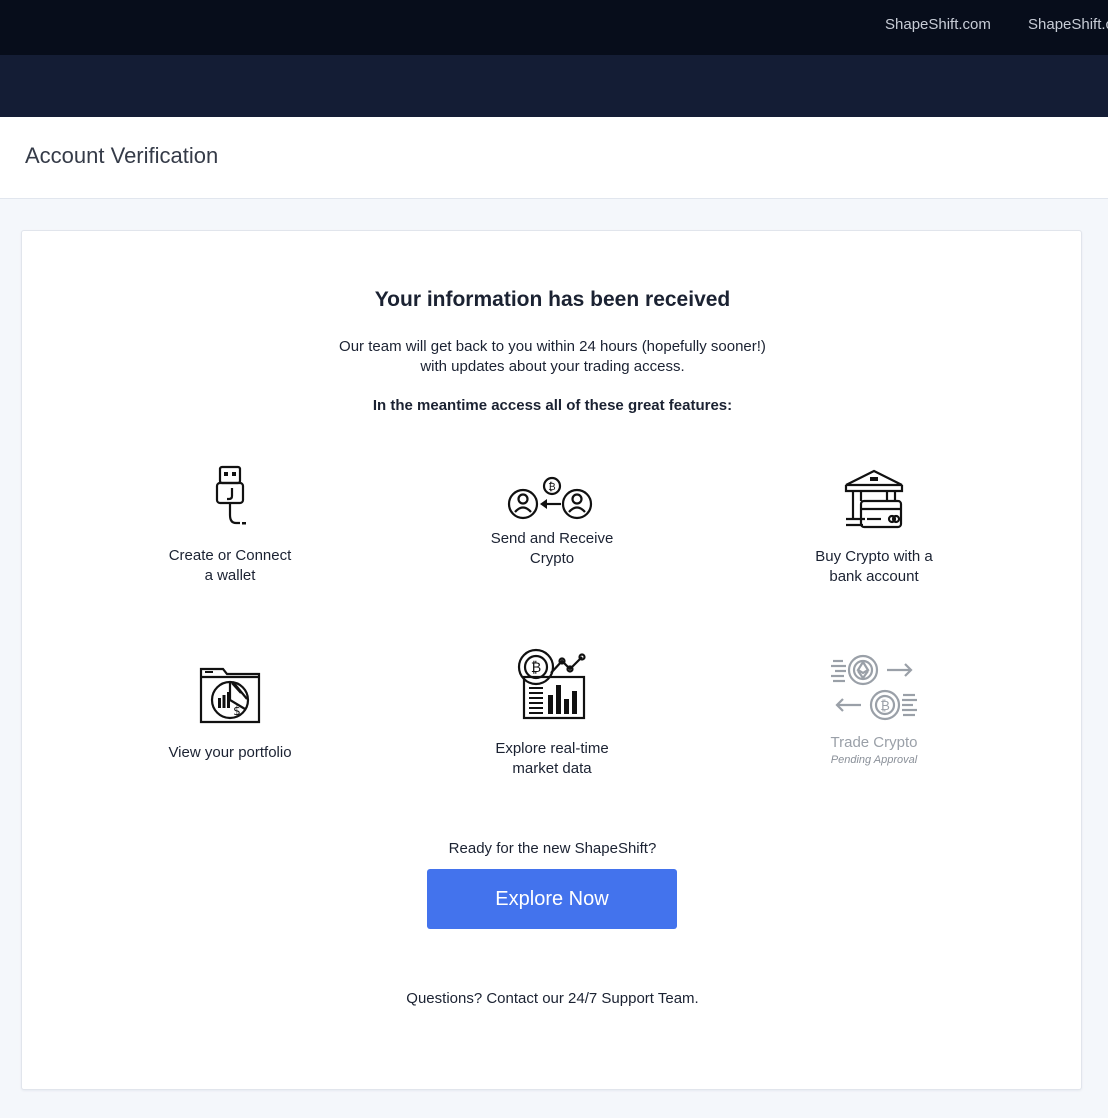 The width and height of the screenshot is (1108, 1118). Describe the element at coordinates (552, 899) in the screenshot. I see `explore-now-button: Explore Now` at that location.